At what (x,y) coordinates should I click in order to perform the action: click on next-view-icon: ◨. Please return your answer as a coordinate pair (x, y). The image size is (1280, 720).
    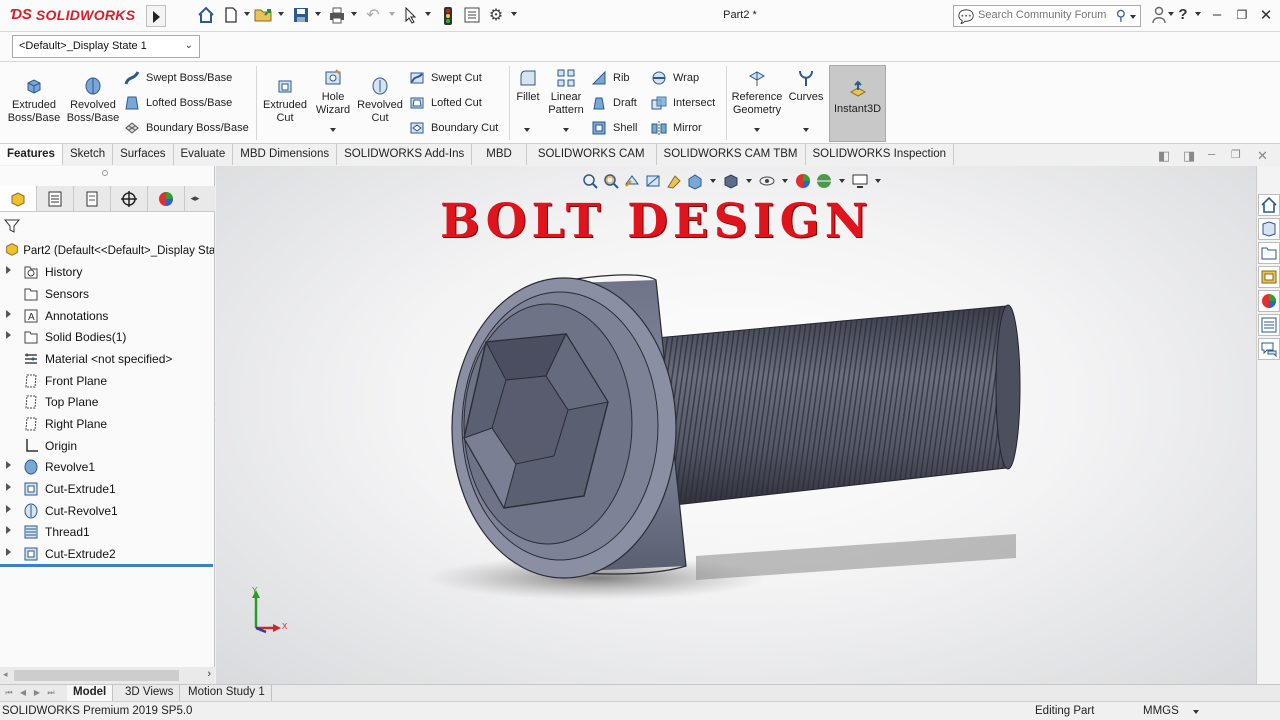
    Looking at the image, I should click on (1189, 156).